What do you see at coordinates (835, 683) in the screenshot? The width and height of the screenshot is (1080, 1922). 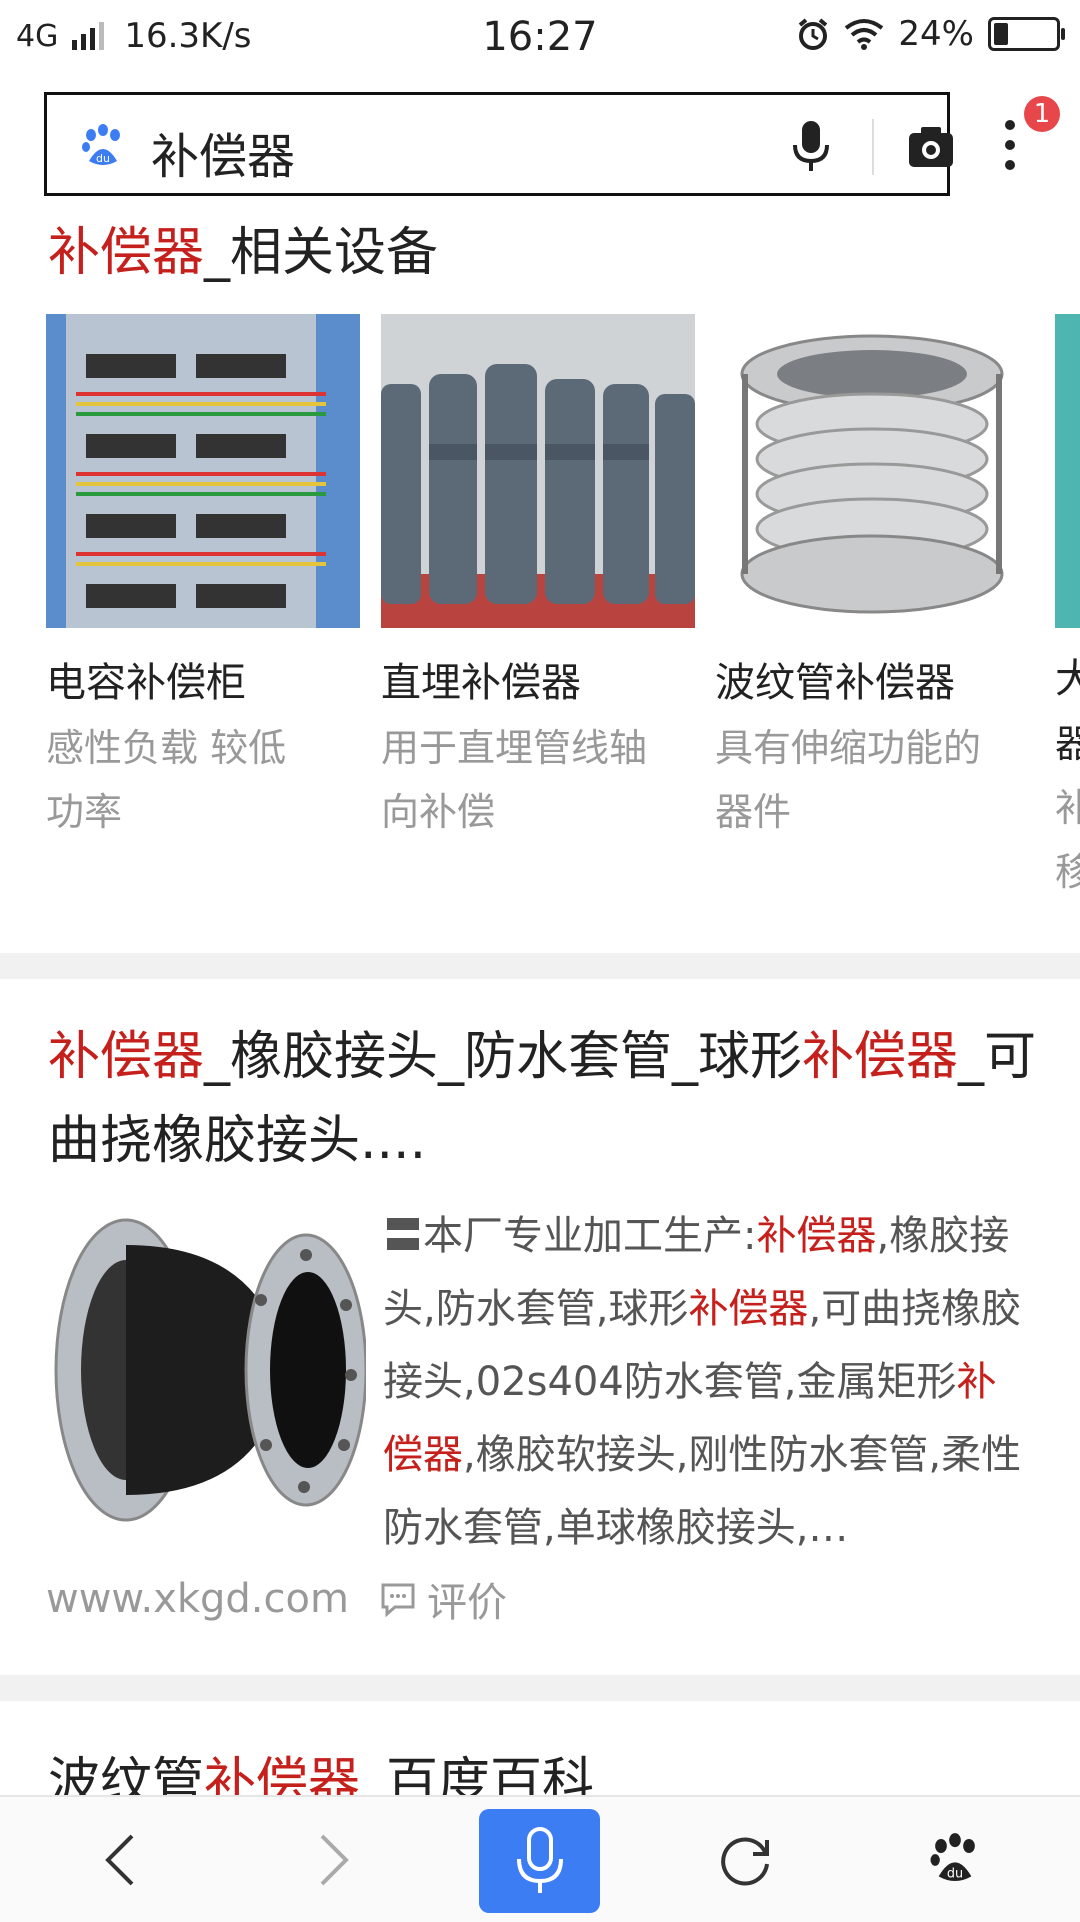 I see `card-title: 波纹管补偿器` at bounding box center [835, 683].